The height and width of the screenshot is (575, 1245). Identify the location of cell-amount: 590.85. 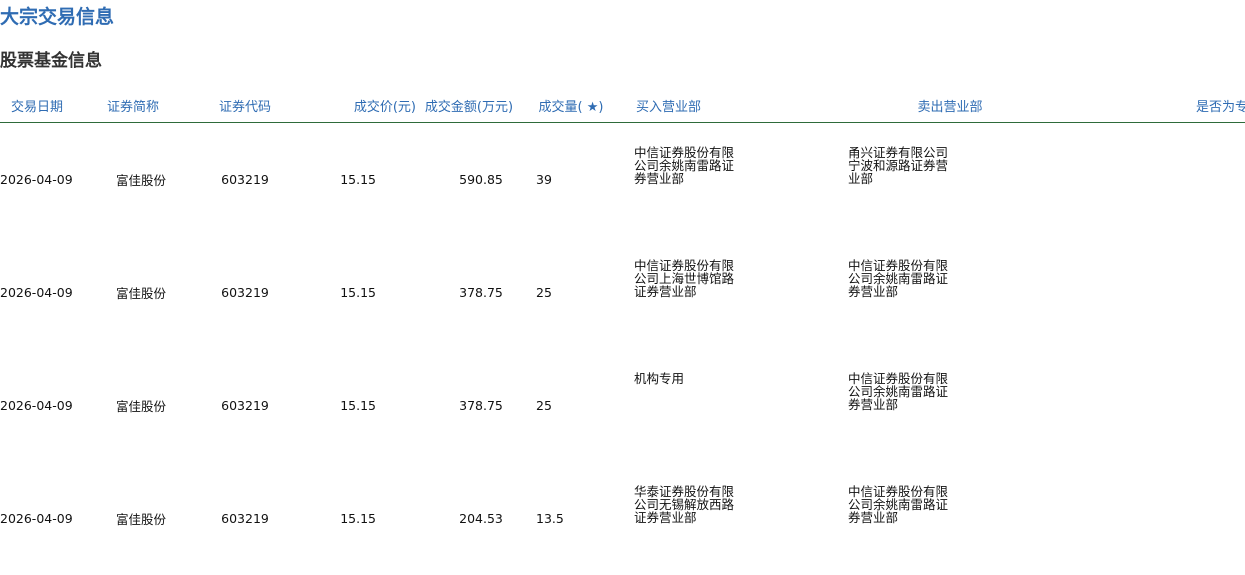
(481, 179).